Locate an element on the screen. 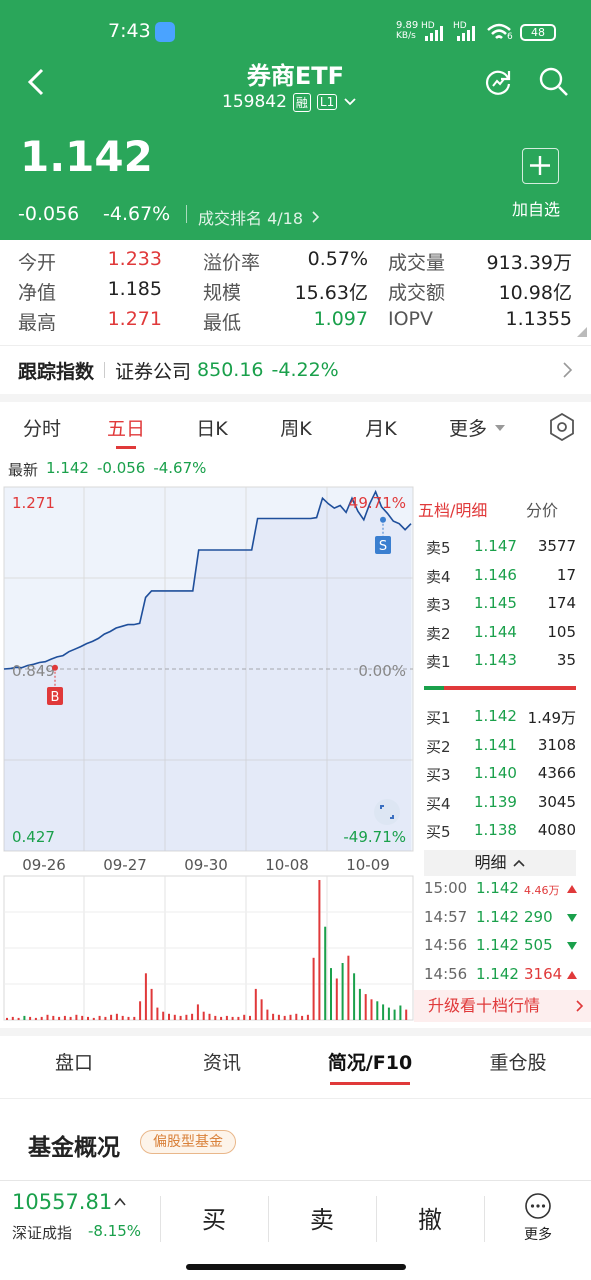 The width and height of the screenshot is (591, 1280). search-icon is located at coordinates (554, 82).